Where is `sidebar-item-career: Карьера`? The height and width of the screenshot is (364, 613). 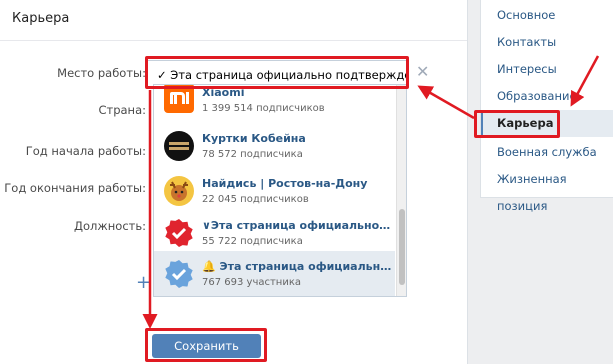
sidebar-item-career: Карьера is located at coordinates (547, 123).